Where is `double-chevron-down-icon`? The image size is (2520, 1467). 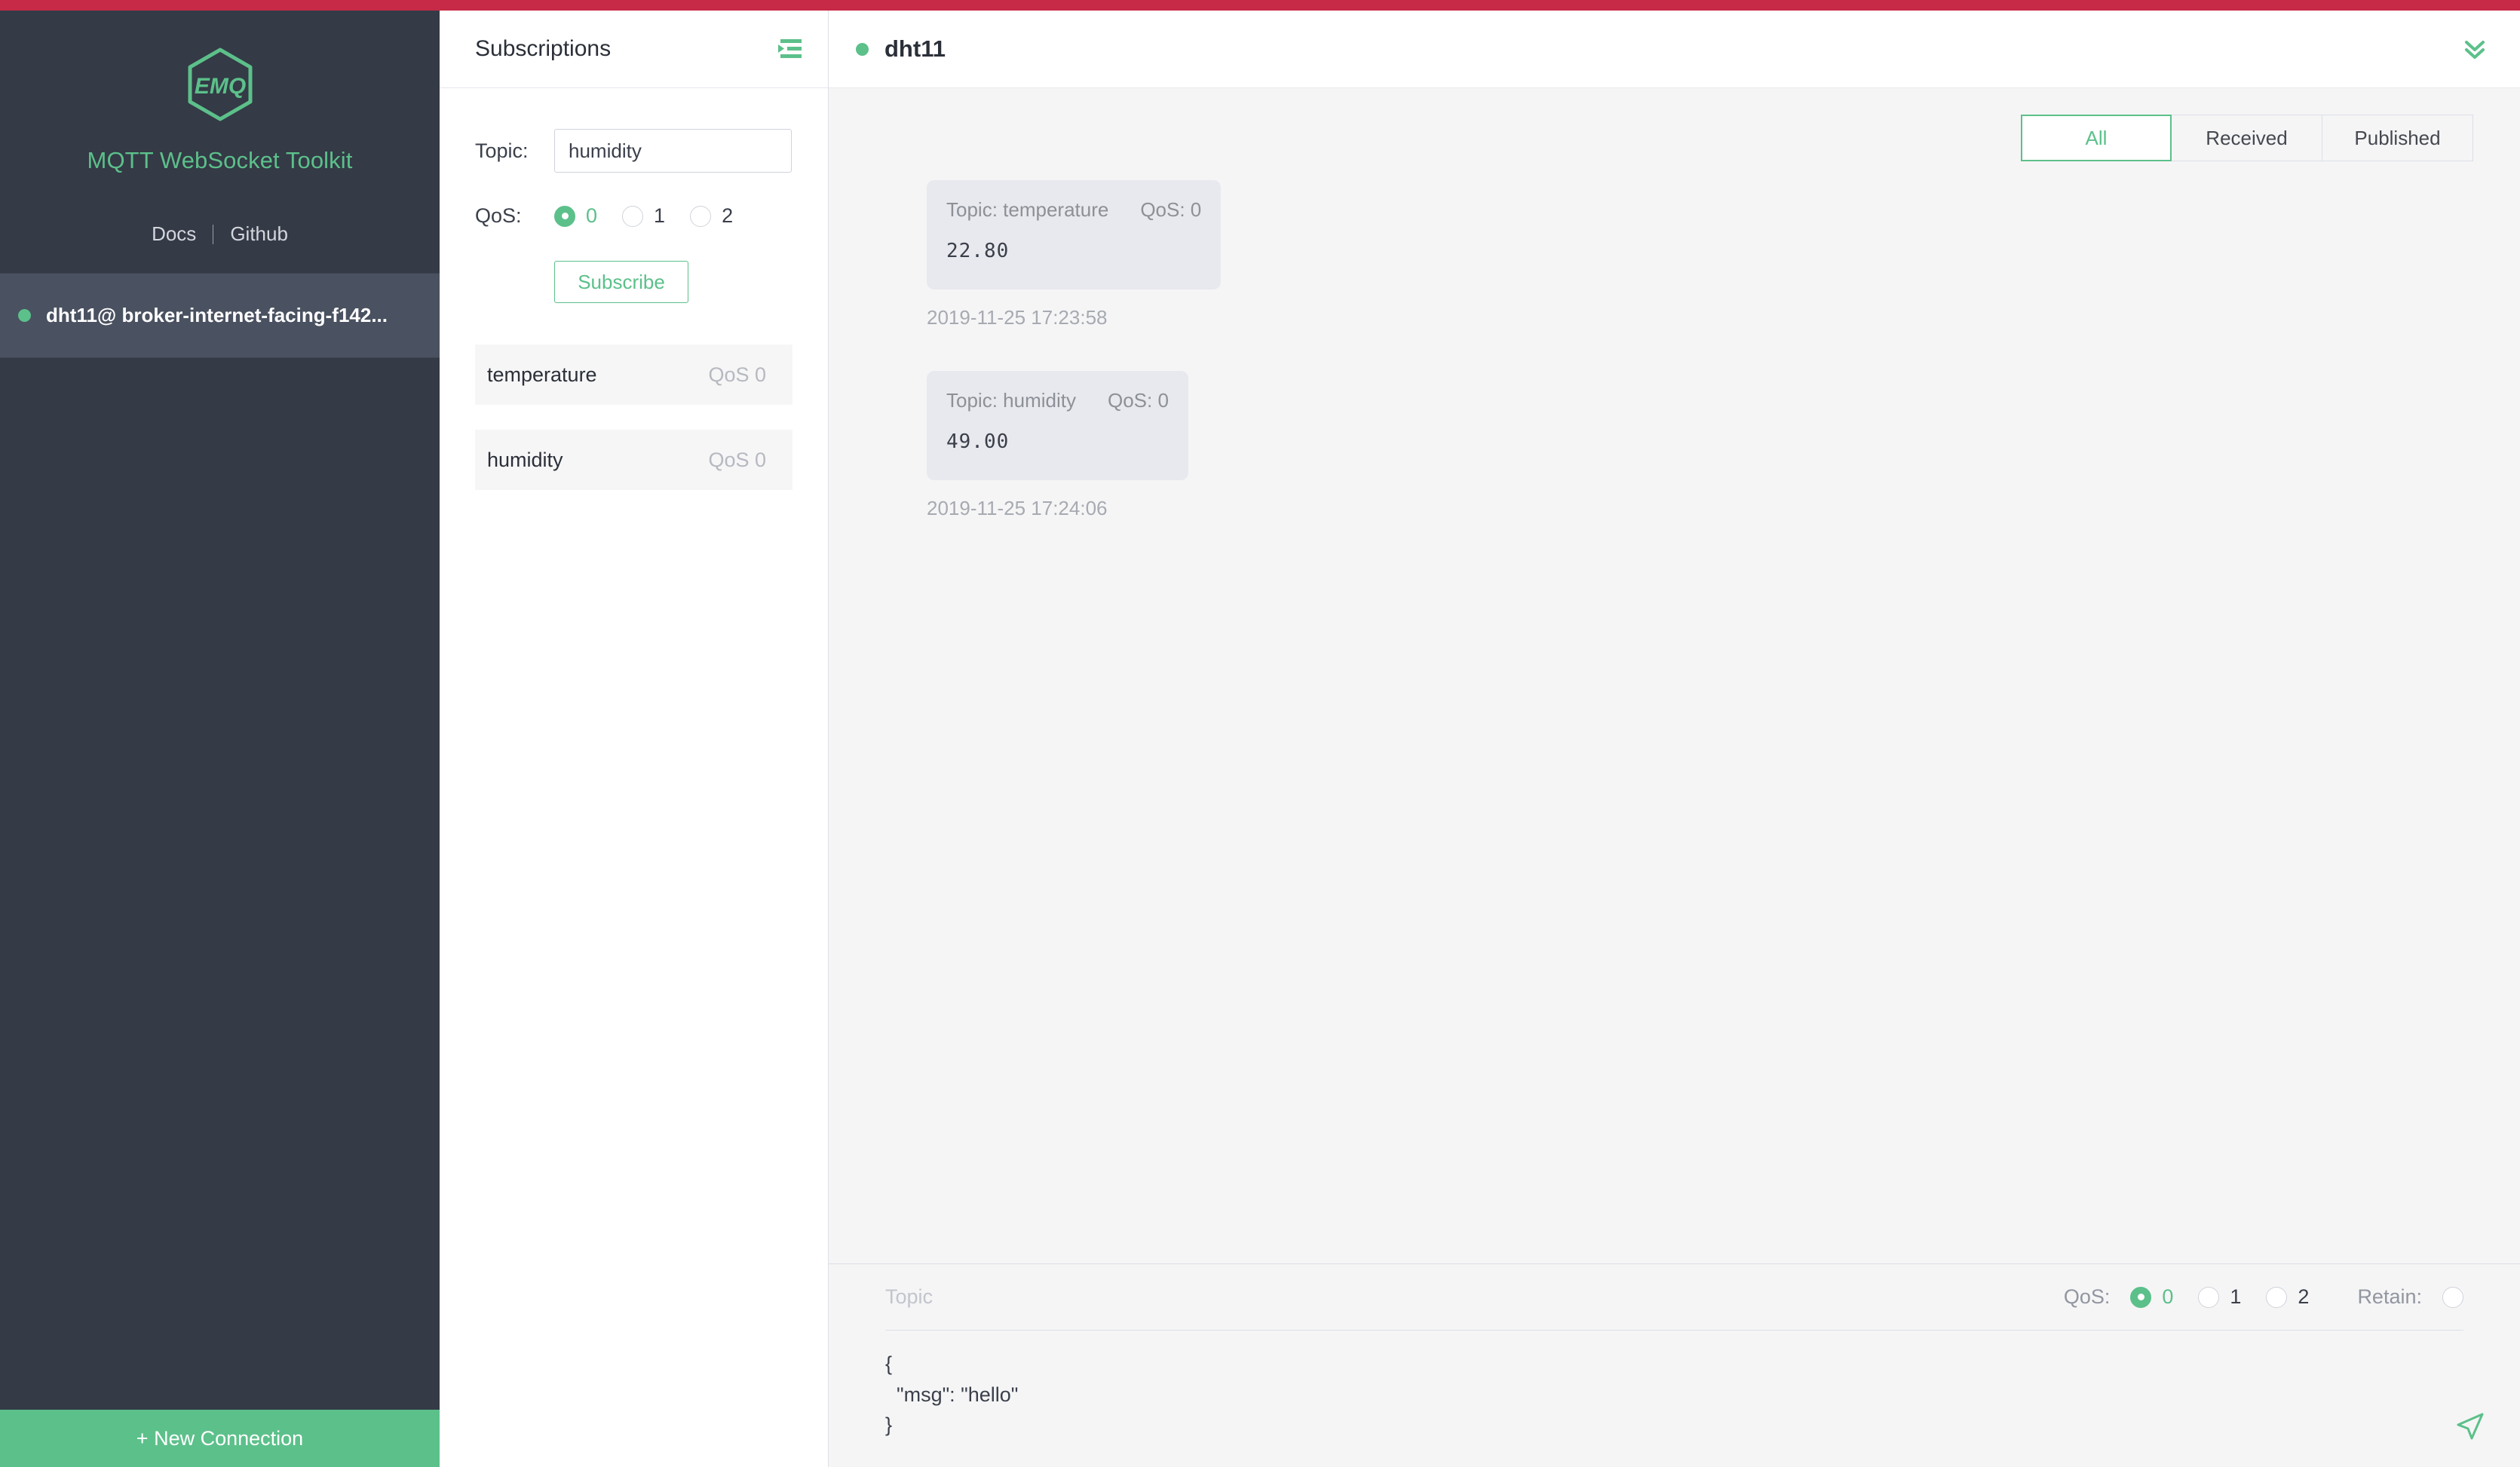
double-chevron-down-icon is located at coordinates (2478, 49).